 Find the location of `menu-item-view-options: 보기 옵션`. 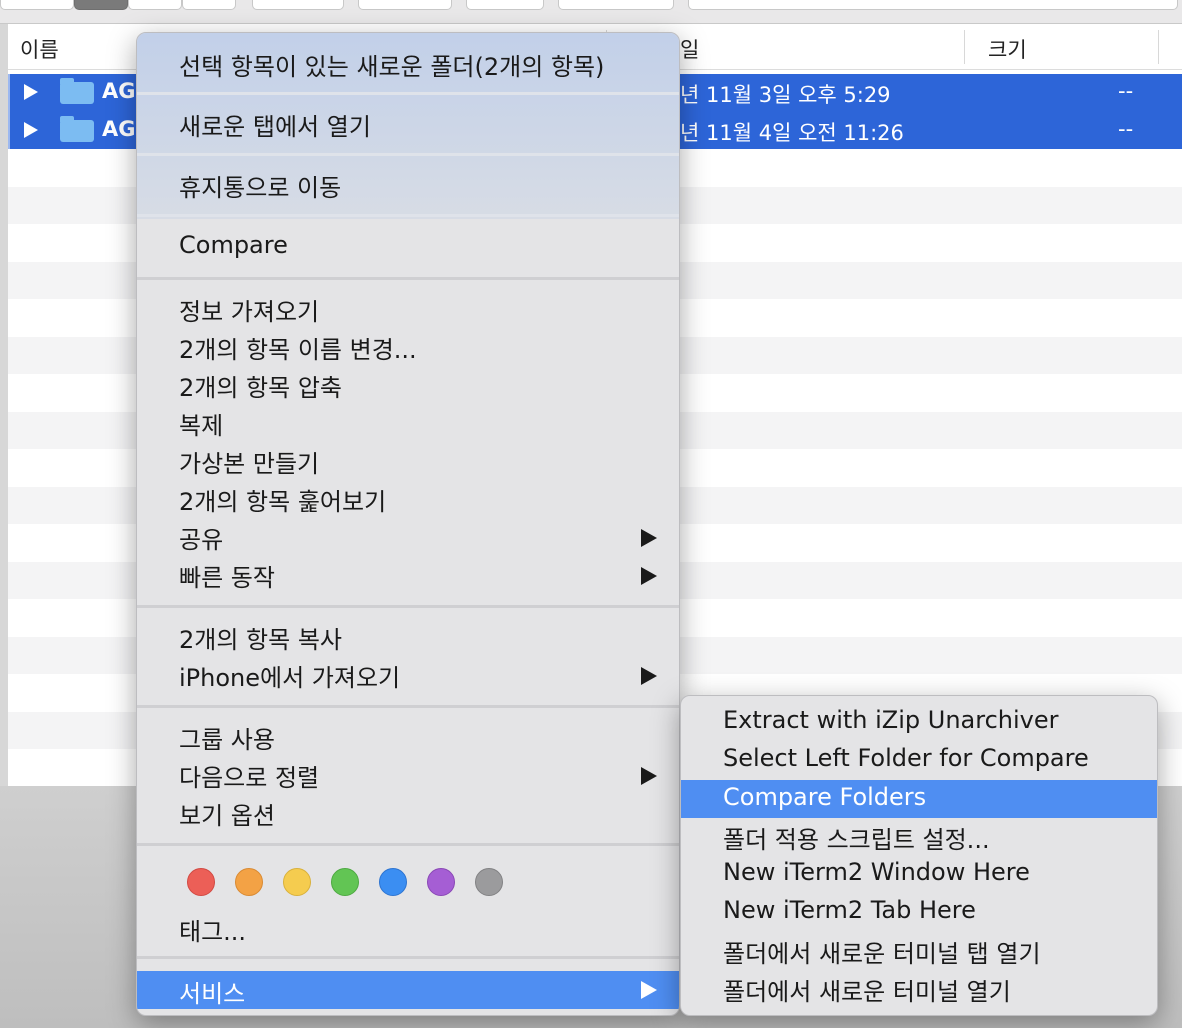

menu-item-view-options: 보기 옵션 is located at coordinates (227, 813).